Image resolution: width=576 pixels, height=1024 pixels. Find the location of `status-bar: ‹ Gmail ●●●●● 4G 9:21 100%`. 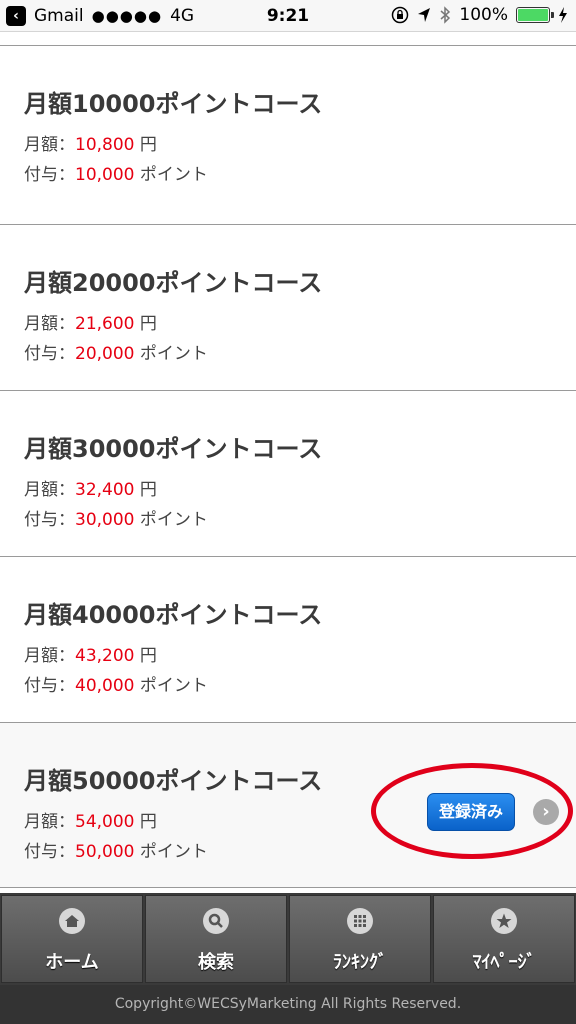

status-bar: ‹ Gmail ●●●●● 4G 9:21 100% is located at coordinates (288, 16).